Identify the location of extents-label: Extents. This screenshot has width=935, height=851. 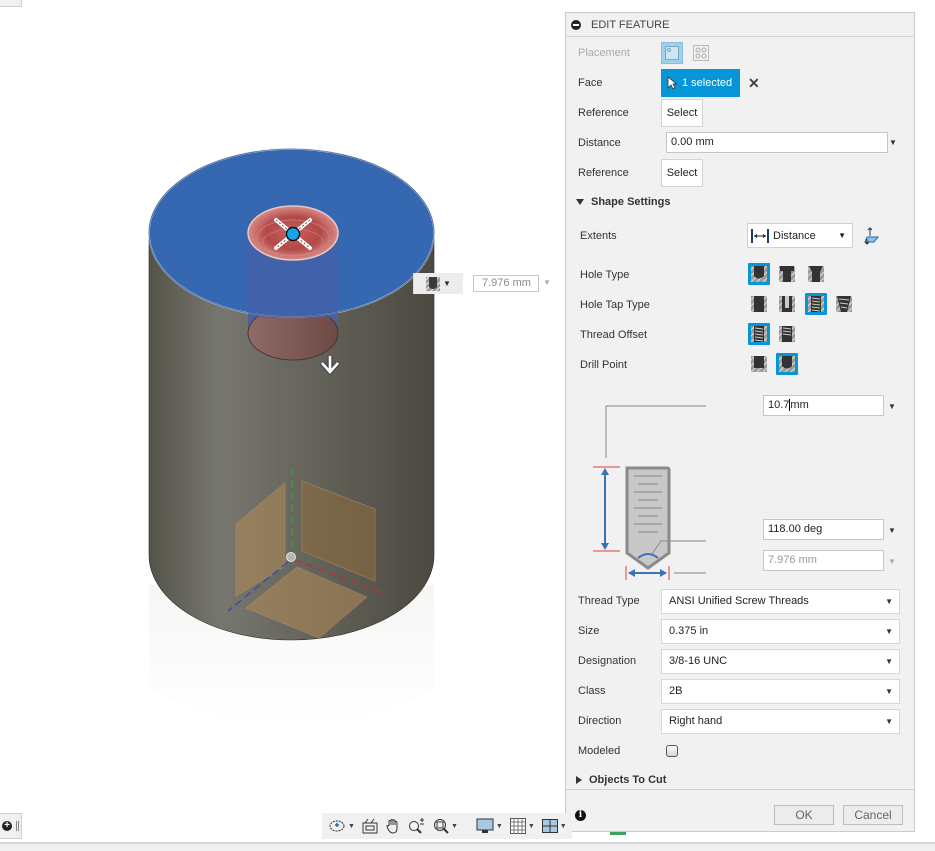
(598, 236).